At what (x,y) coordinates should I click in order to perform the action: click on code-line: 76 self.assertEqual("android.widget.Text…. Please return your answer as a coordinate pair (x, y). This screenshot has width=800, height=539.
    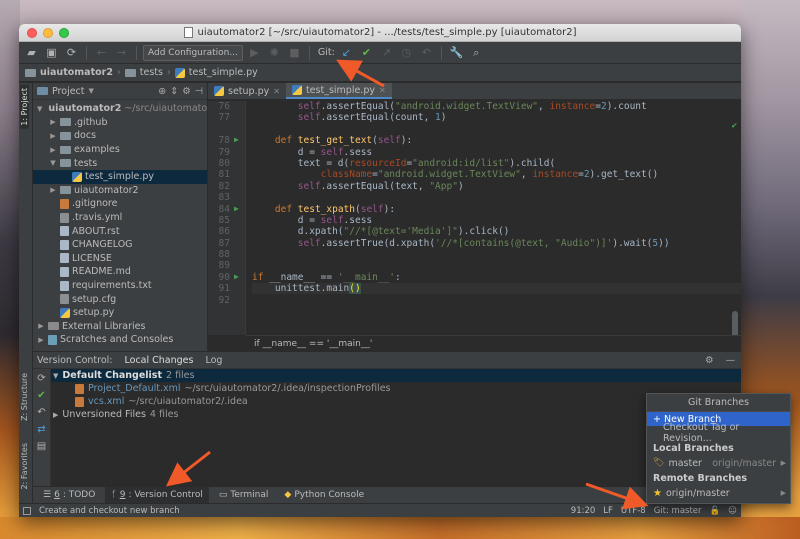
    Looking at the image, I should click on (474, 106).